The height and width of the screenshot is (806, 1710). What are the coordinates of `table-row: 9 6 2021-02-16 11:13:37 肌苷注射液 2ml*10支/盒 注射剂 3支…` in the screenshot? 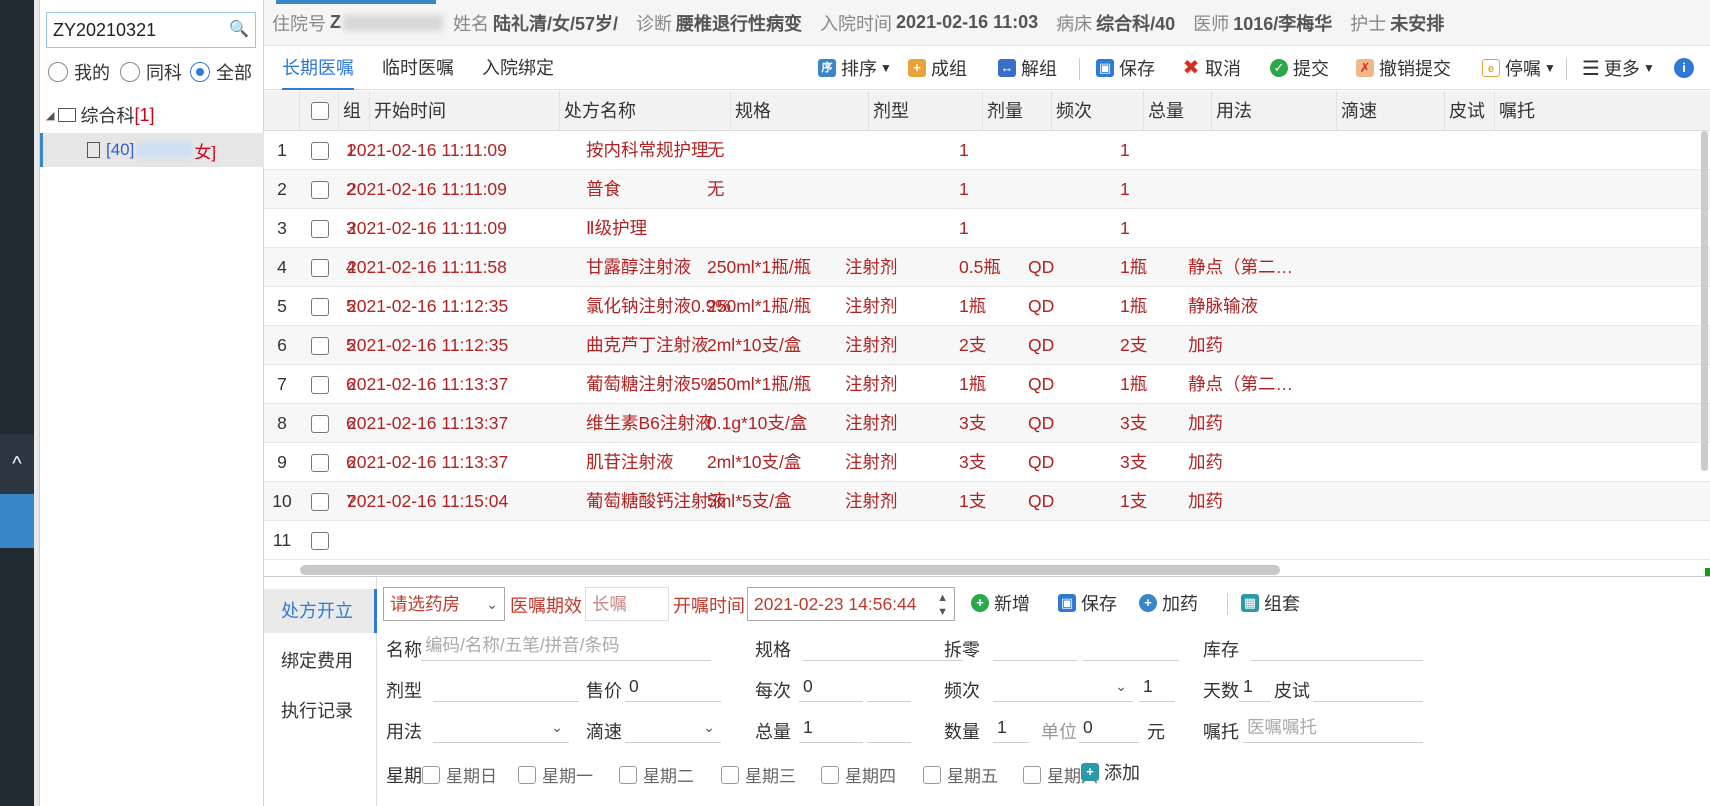 It's located at (987, 462).